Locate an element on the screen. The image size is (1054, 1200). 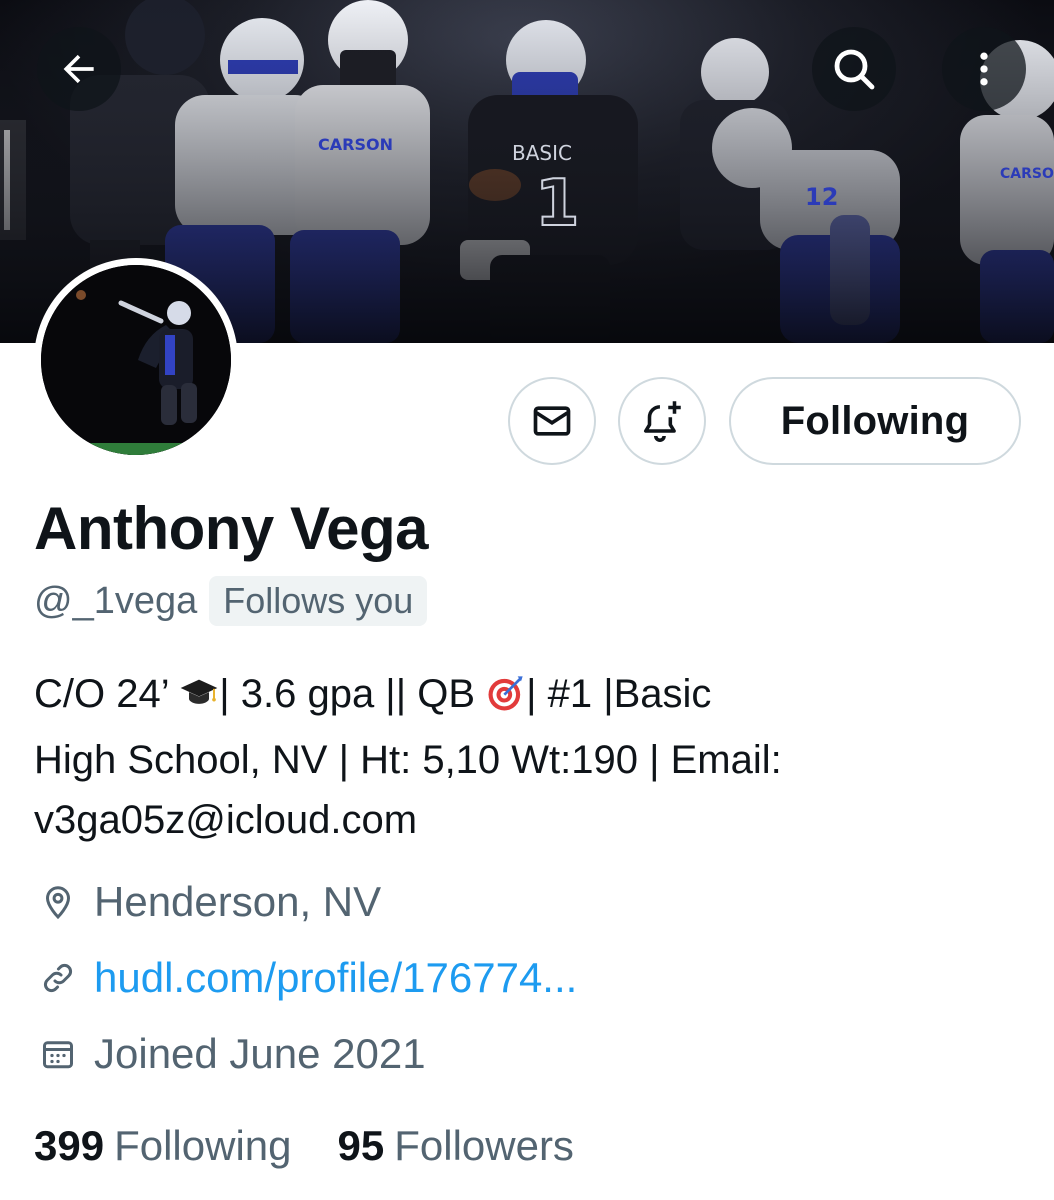
jersey-text-carson-1: CARSON is located at coordinates (355, 144).